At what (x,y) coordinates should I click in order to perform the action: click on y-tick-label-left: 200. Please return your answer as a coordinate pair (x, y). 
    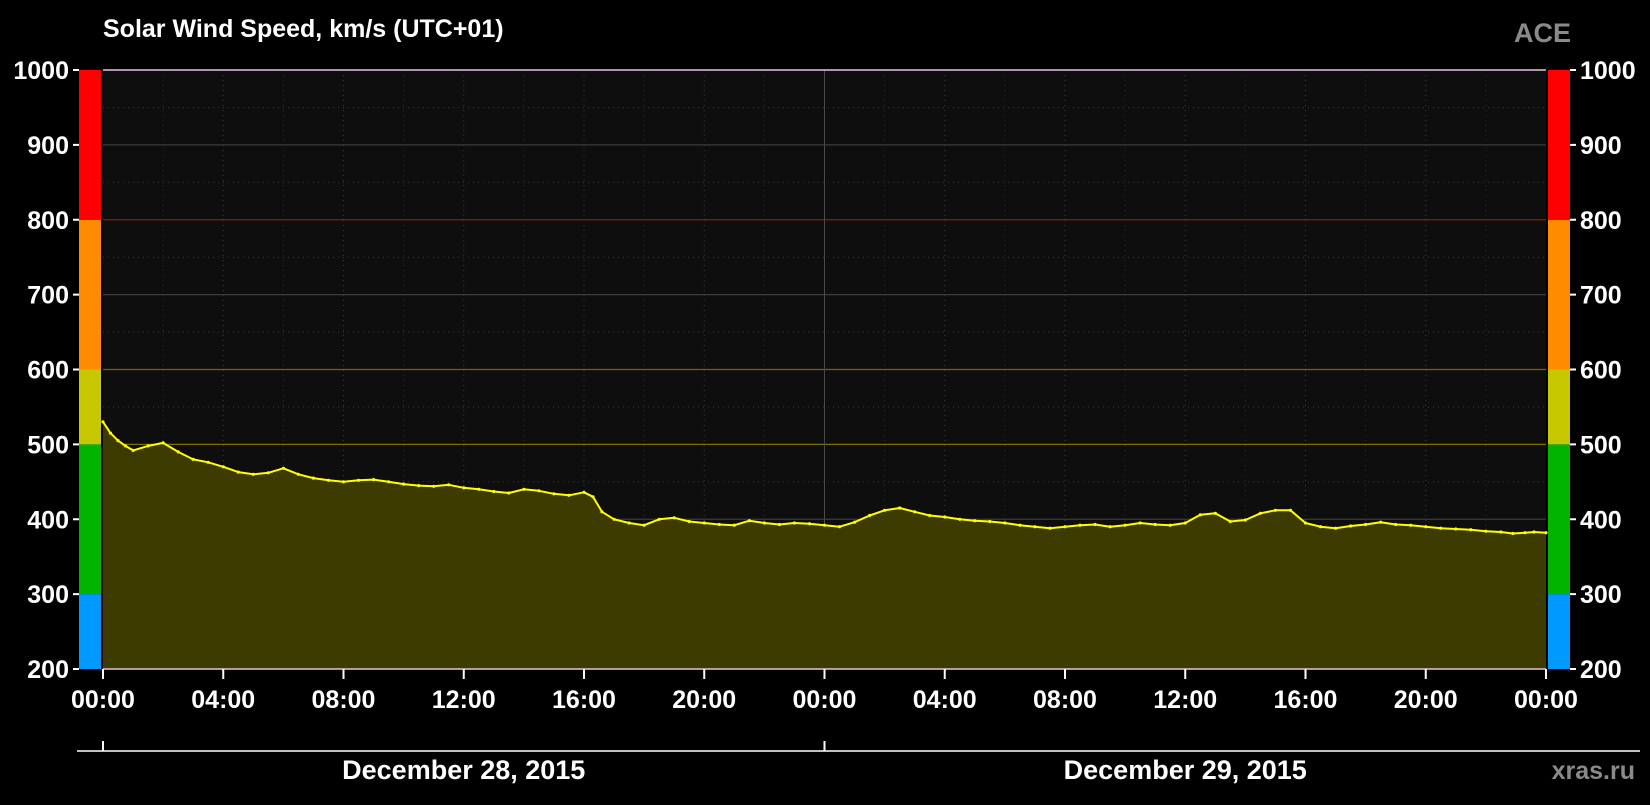
    Looking at the image, I should click on (48, 670).